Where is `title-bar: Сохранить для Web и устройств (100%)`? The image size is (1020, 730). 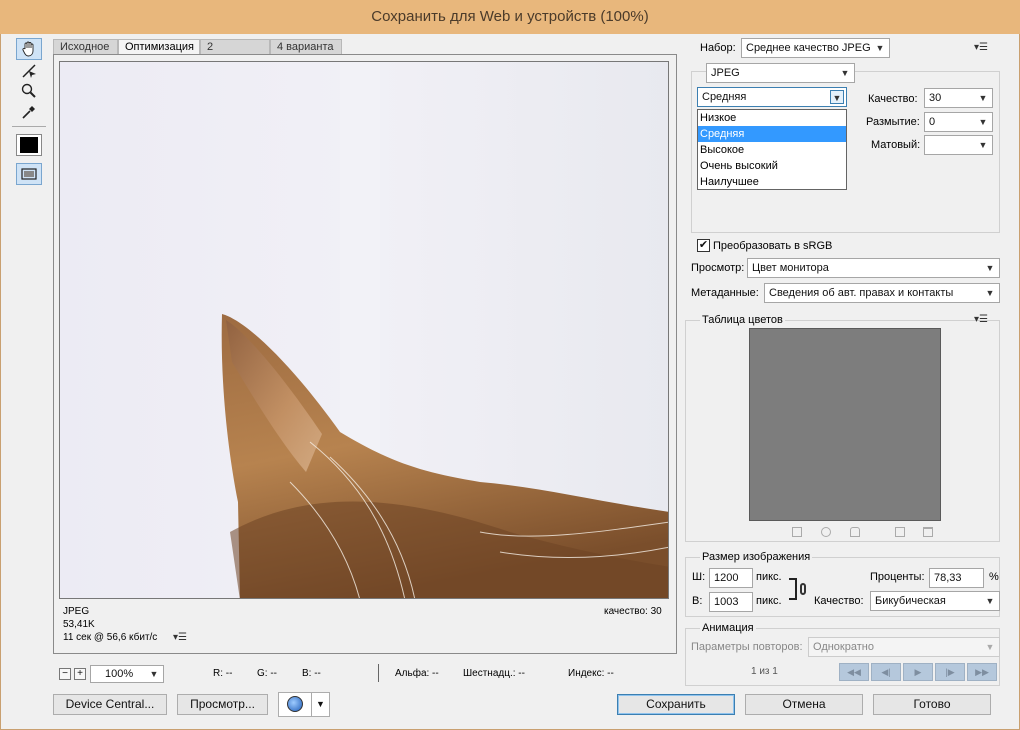
title-bar: Сохранить для Web и устройств (100%) is located at coordinates (510, 17).